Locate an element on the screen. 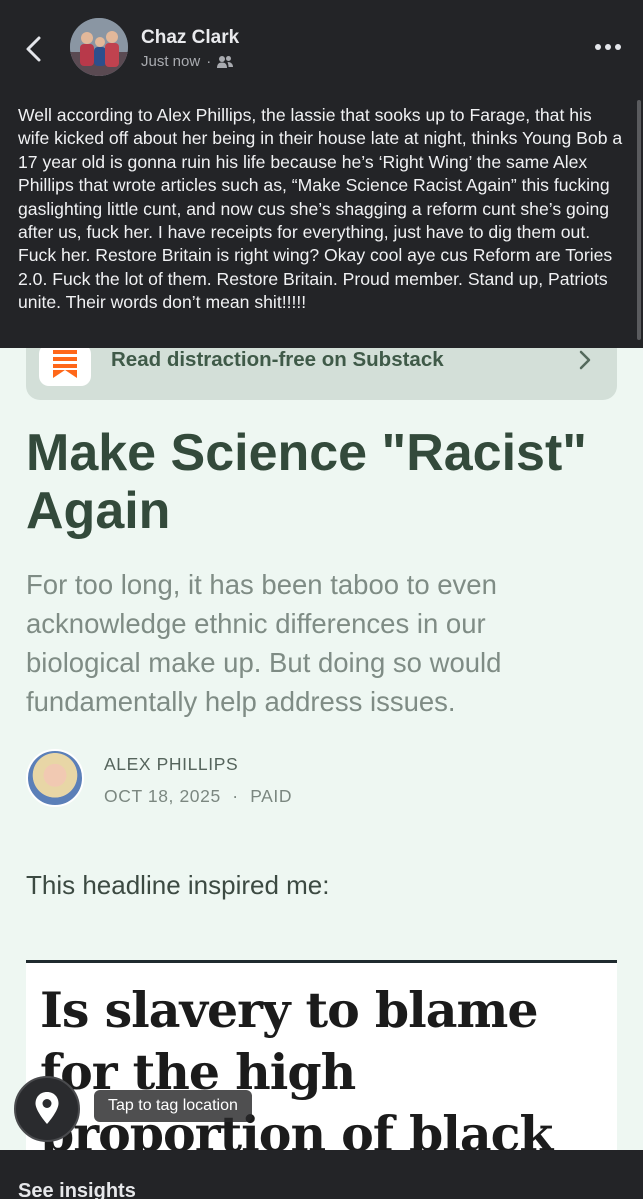 Image resolution: width=643 pixels, height=1199 pixels. substack-logo-icon is located at coordinates (65, 365).